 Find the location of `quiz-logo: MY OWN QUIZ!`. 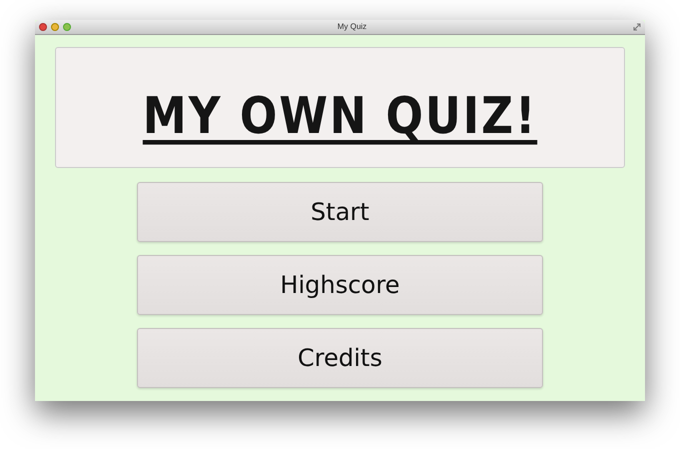

quiz-logo: MY OWN QUIZ! is located at coordinates (340, 117).